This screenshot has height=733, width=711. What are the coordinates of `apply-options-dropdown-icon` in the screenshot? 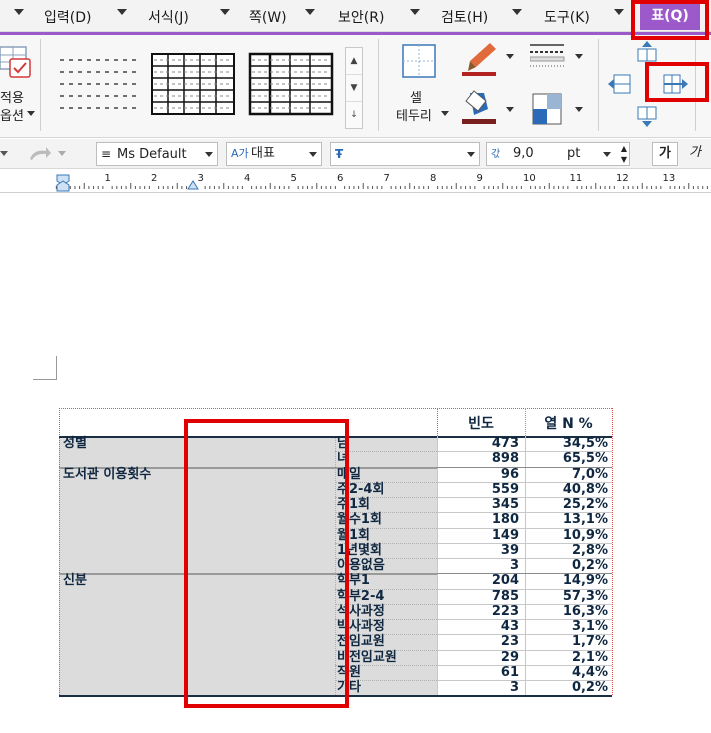 It's located at (31, 114).